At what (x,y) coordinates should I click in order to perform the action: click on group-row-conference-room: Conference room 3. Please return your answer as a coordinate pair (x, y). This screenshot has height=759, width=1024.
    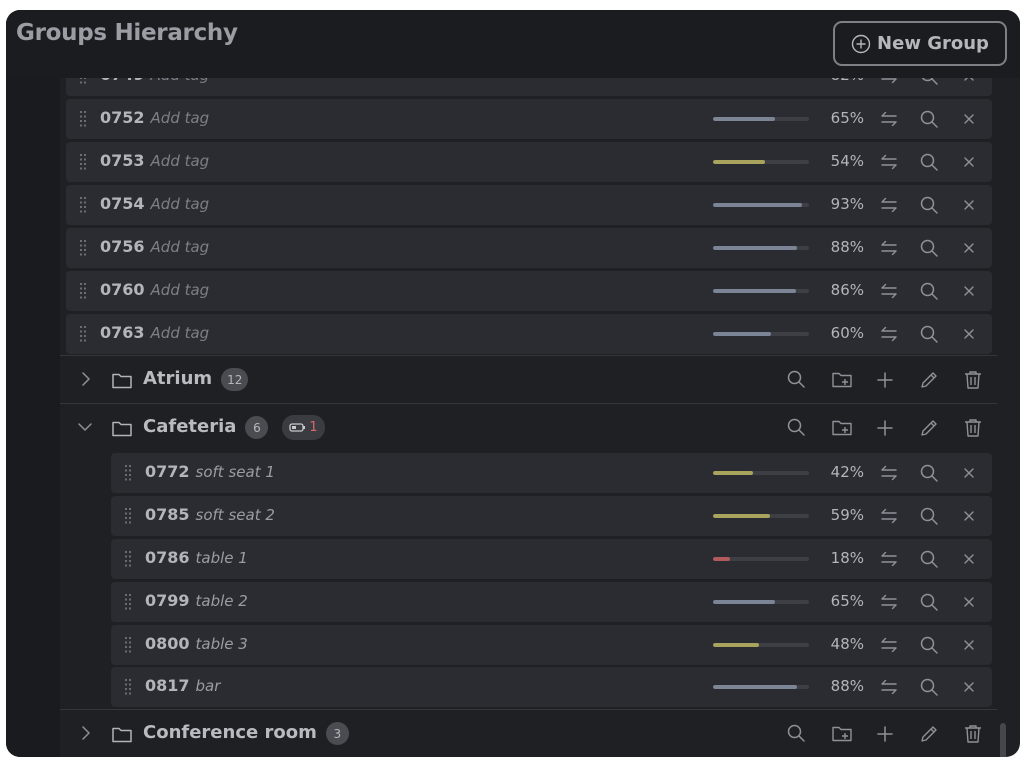
    Looking at the image, I should click on (528, 733).